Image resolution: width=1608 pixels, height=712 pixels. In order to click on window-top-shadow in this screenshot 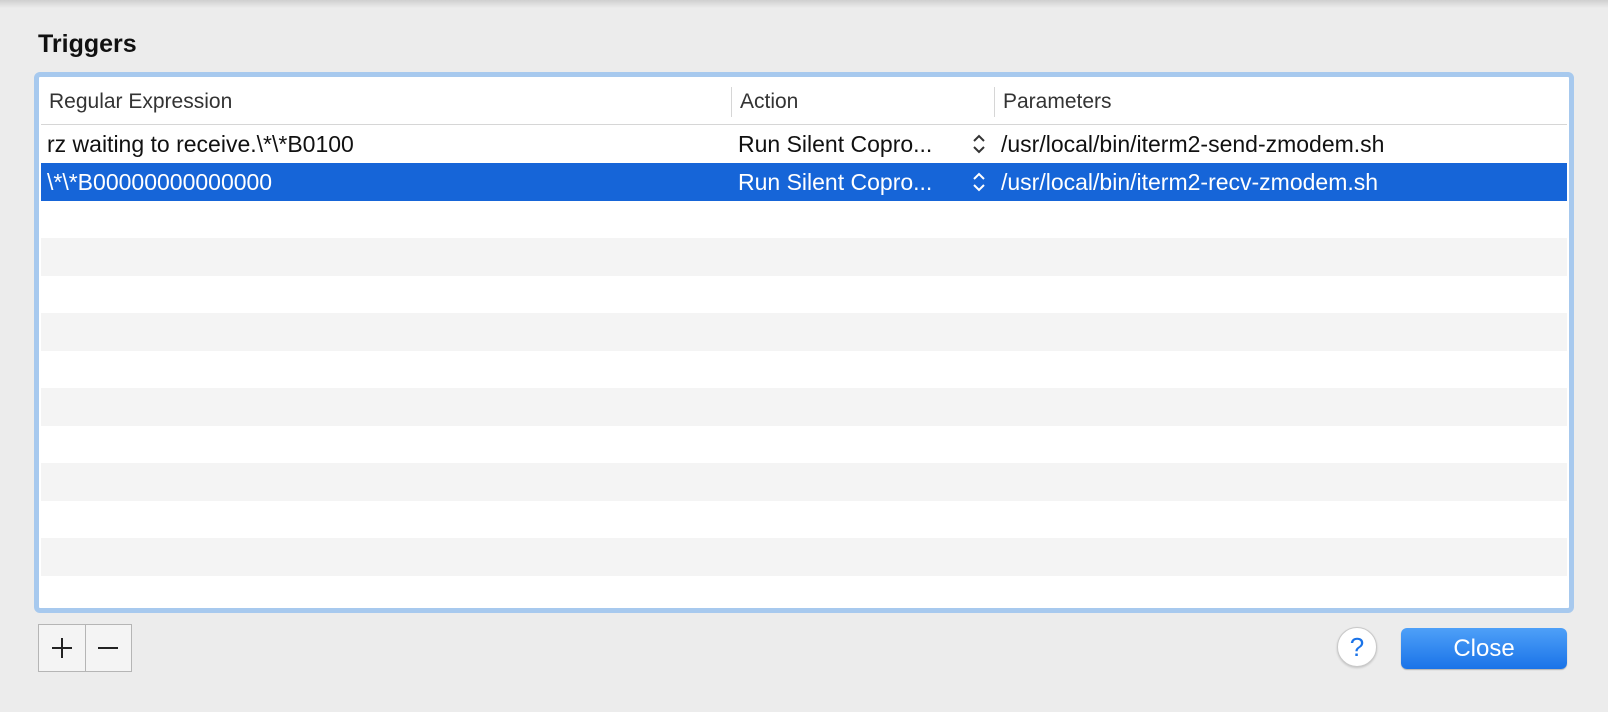, I will do `click(804, 4)`.